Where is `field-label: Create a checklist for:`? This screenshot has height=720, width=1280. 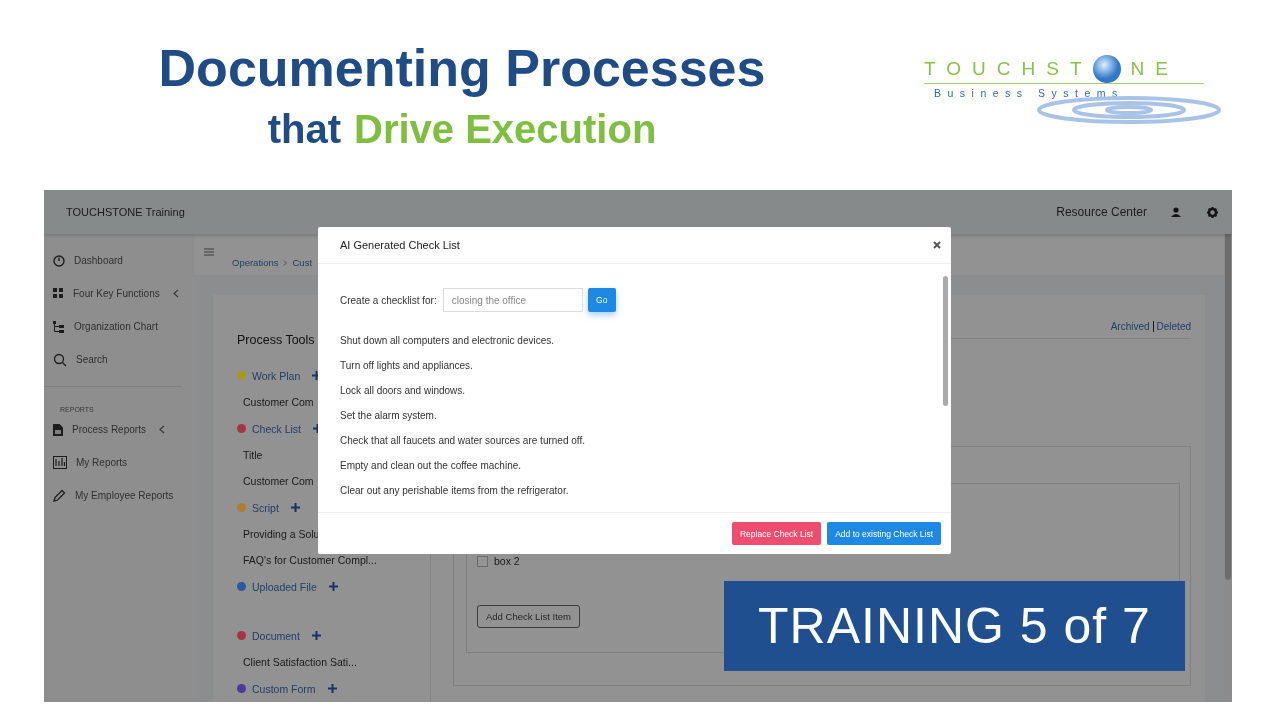
field-label: Create a checklist for: is located at coordinates (388, 300).